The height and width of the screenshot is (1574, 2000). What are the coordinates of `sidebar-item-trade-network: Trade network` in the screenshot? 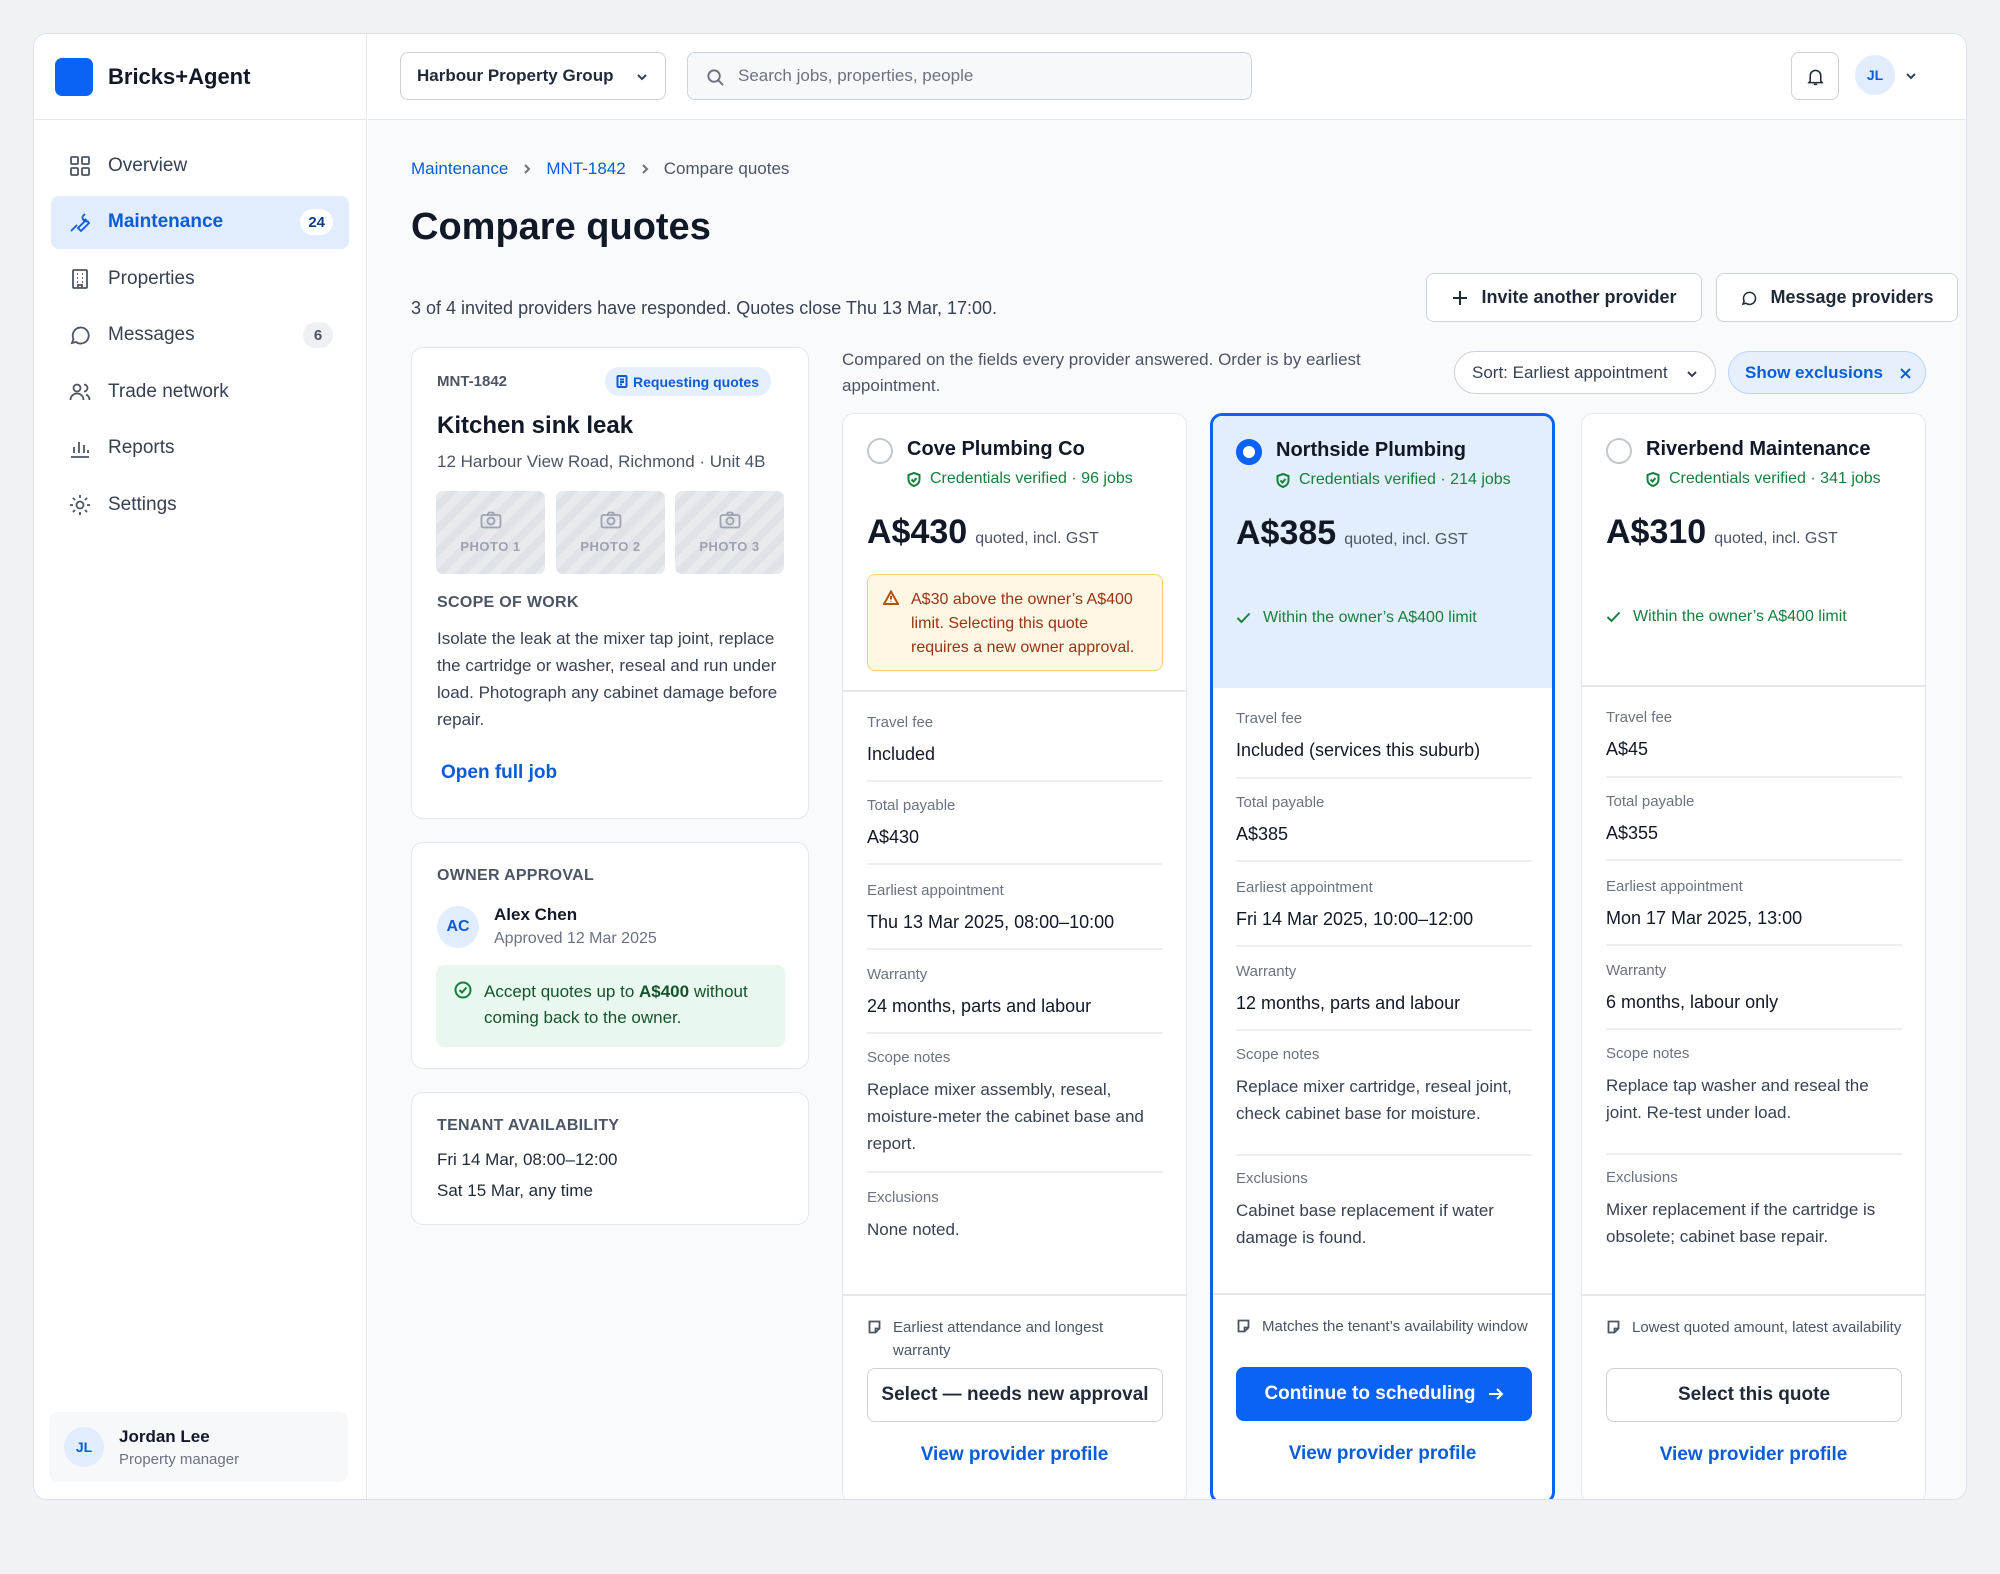 It's located at (200, 391).